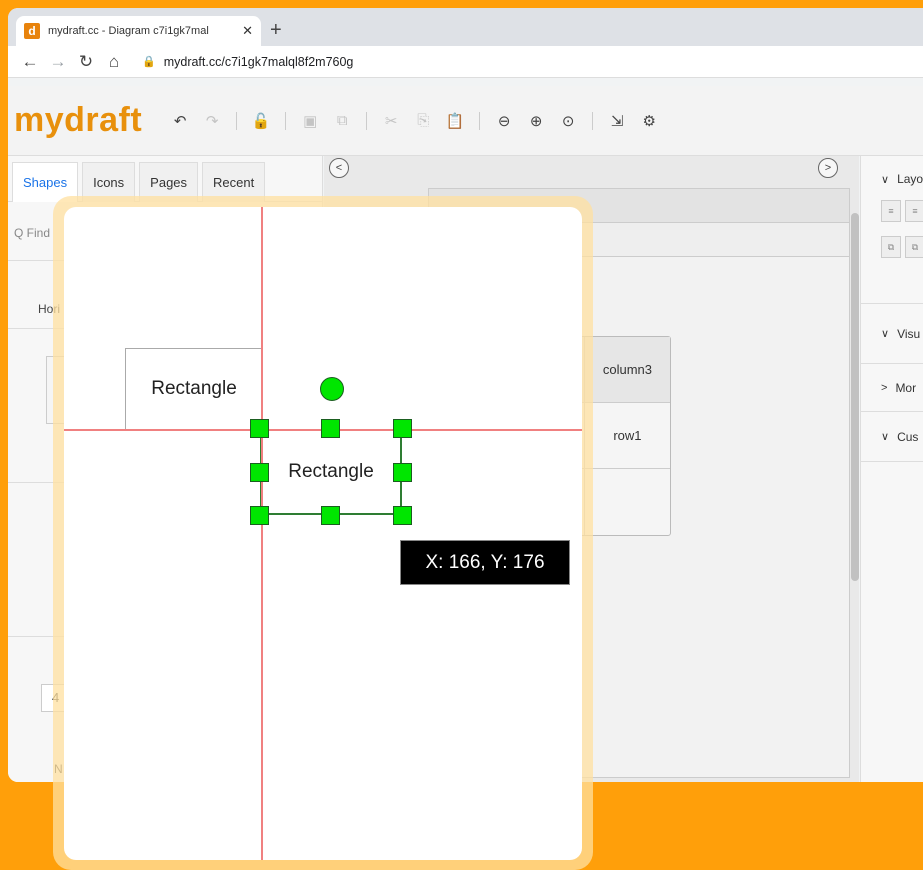 The image size is (923, 870). What do you see at coordinates (342, 121) in the screenshot?
I see `ungroup-button: ⧉` at bounding box center [342, 121].